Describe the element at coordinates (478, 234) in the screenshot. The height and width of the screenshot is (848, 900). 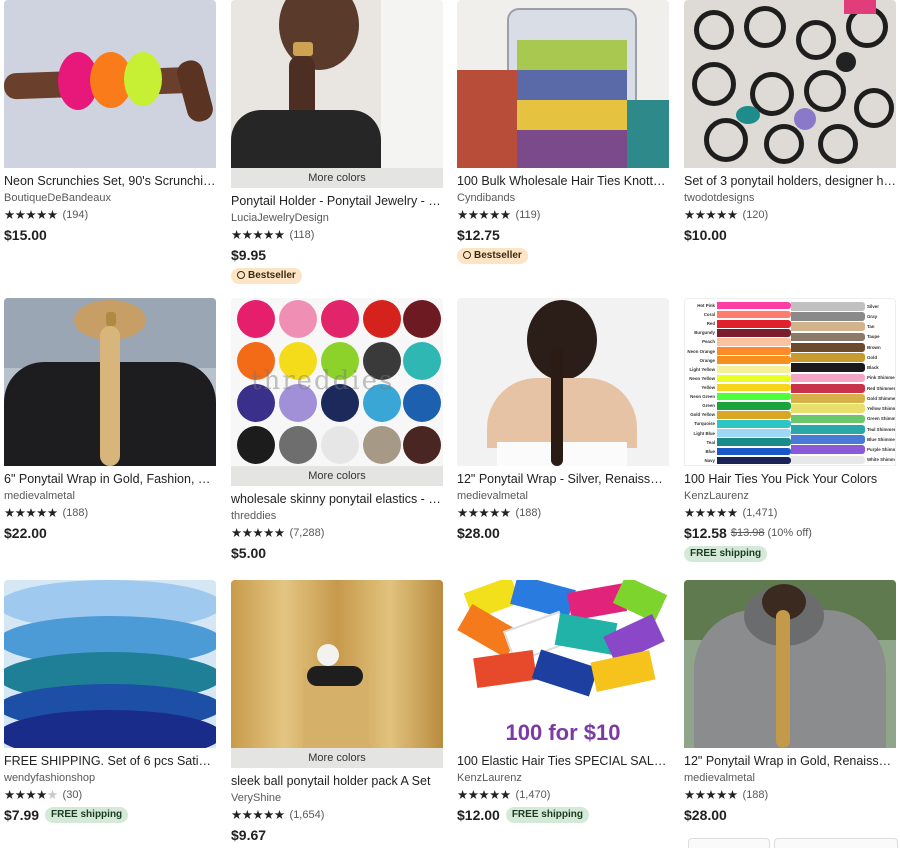
I see `price: $12.75` at that location.